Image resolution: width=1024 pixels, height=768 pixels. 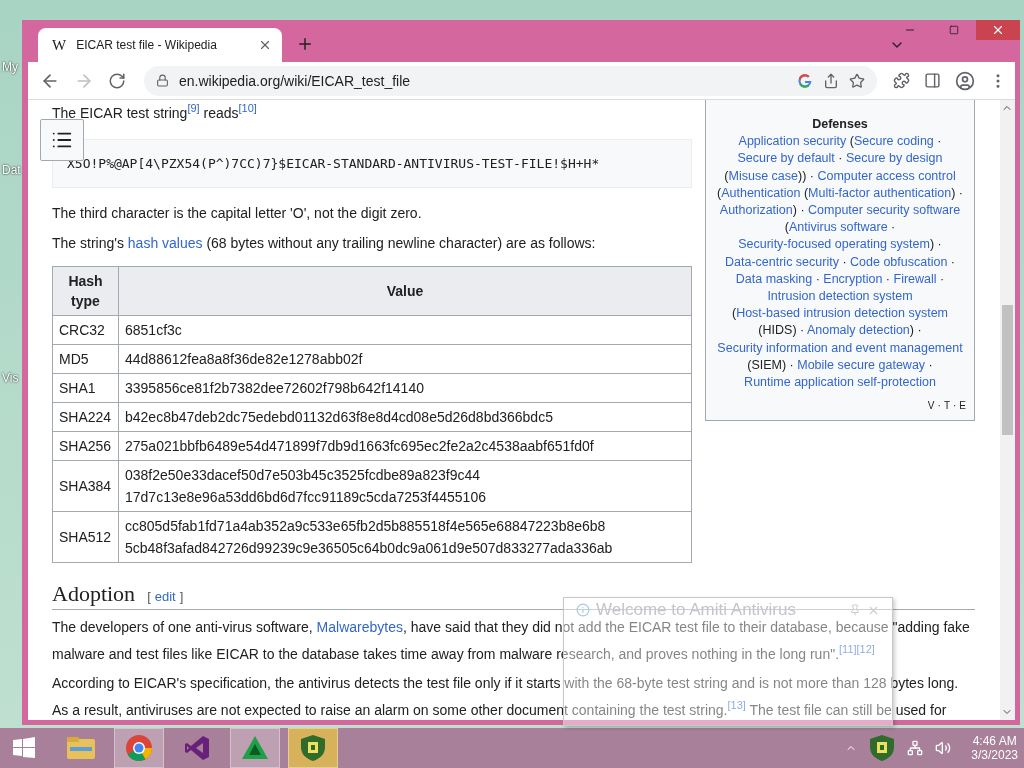 I want to click on link: Data masking, so click(x=774, y=278).